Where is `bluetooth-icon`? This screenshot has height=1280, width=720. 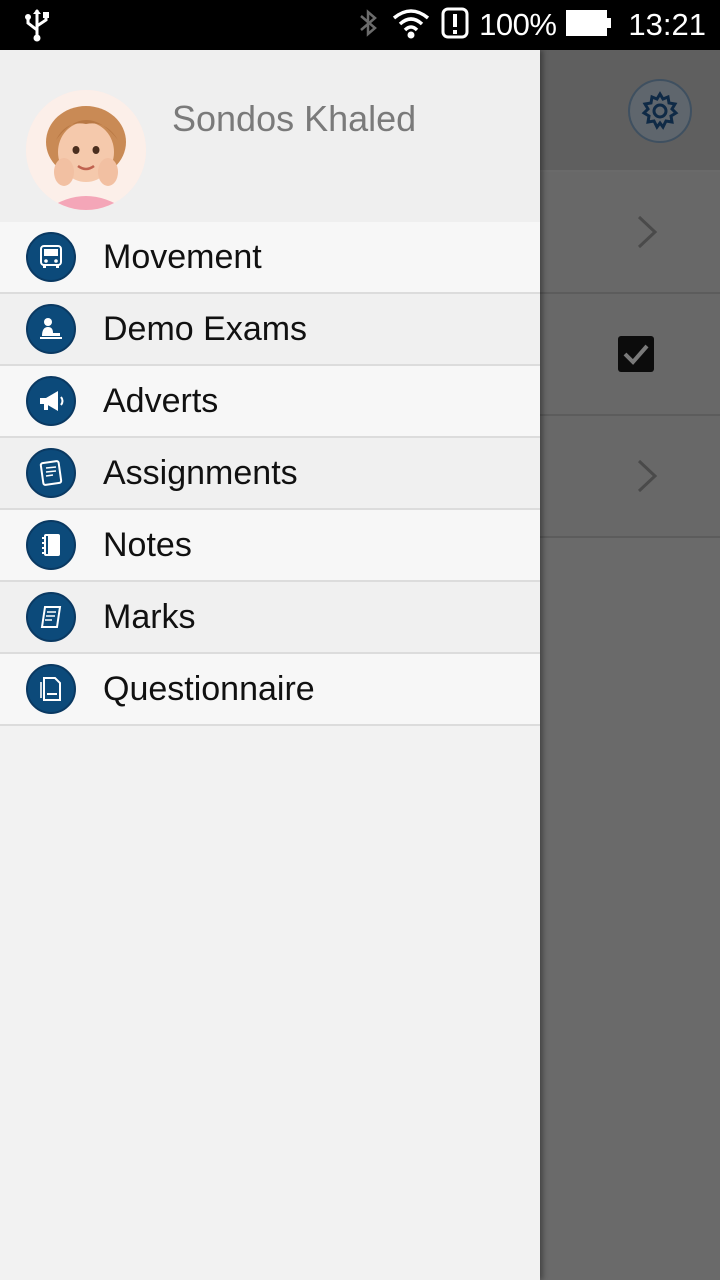 bluetooth-icon is located at coordinates (369, 25).